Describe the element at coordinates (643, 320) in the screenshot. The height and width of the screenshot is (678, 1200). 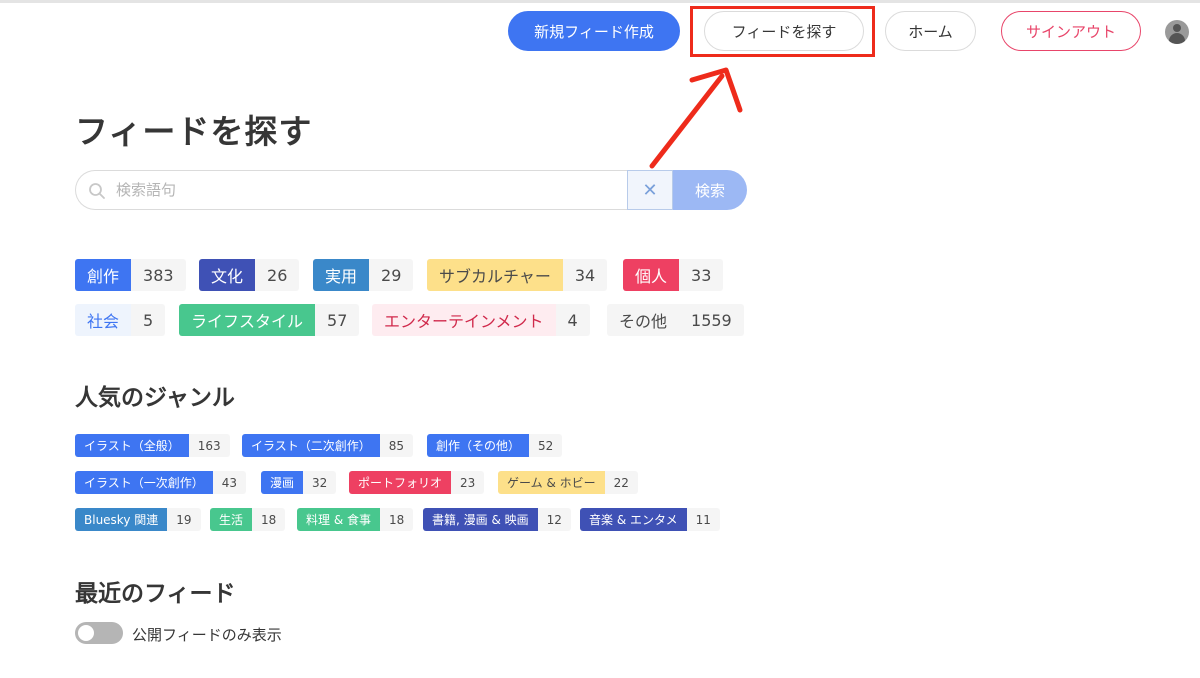
I see `tag-label: その他` at that location.